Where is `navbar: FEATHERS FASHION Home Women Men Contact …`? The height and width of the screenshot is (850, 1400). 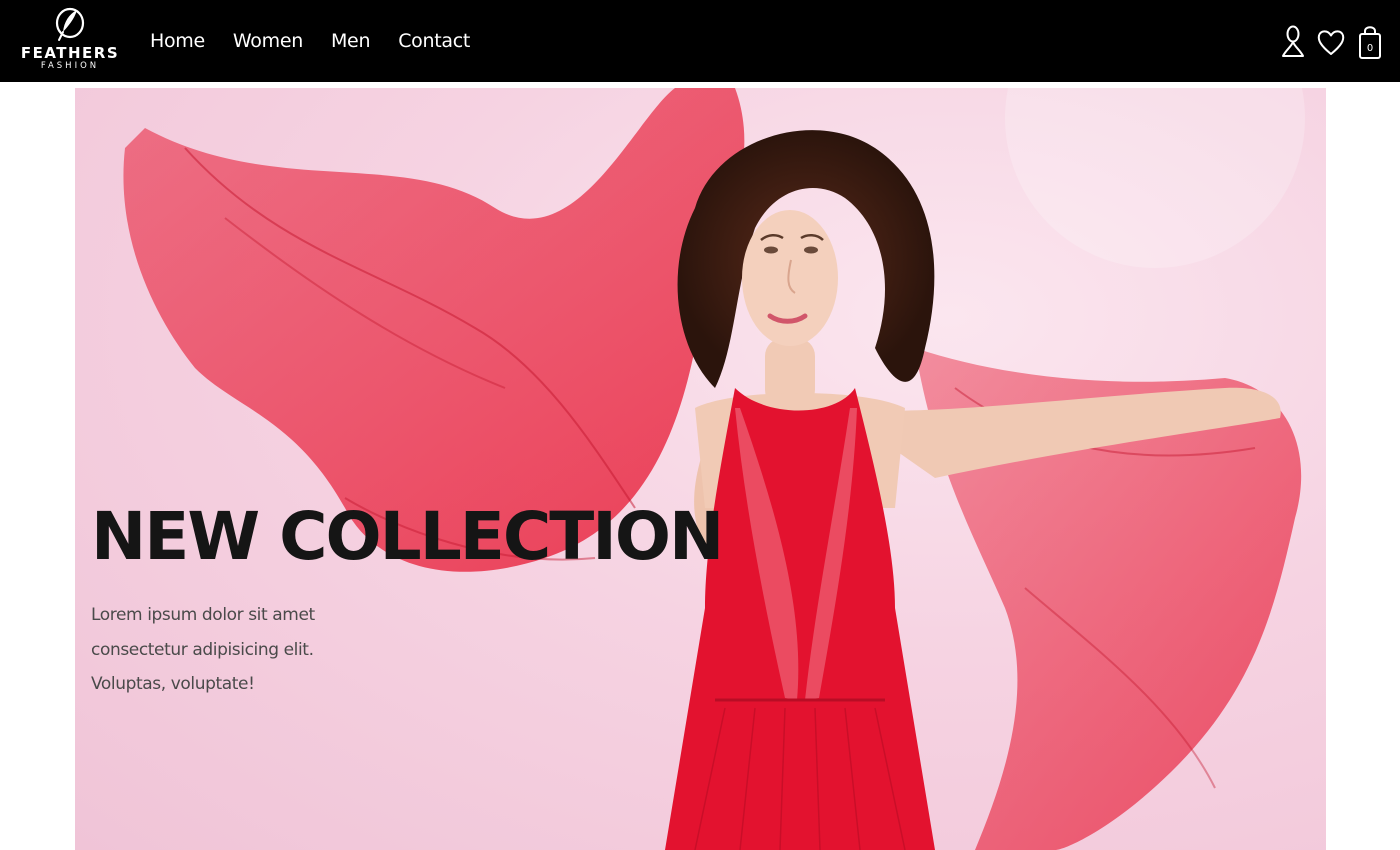
navbar: FEATHERS FASHION Home Women Men Contact … is located at coordinates (700, 41).